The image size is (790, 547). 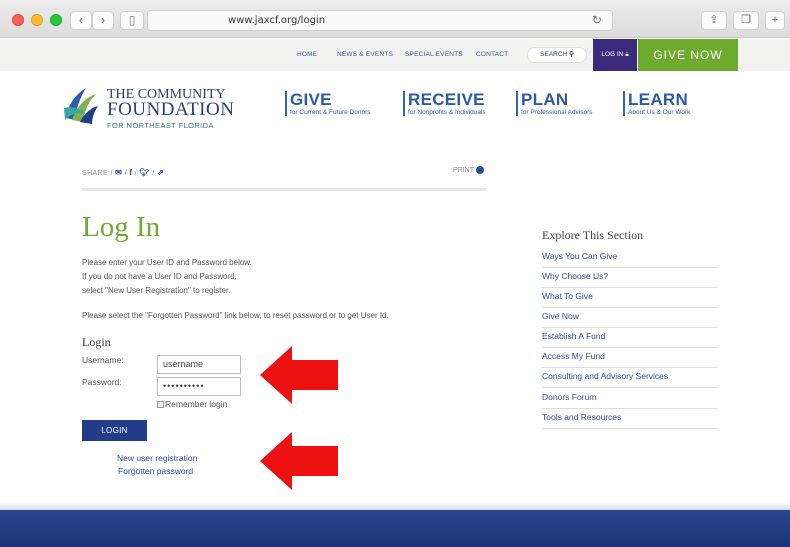 I want to click on sidebar-item-donors-forum: Donors Forum, so click(x=630, y=399).